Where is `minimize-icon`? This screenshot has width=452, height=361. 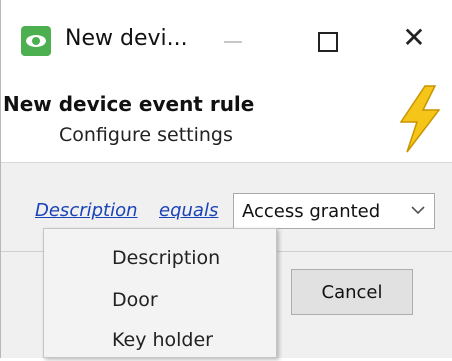
minimize-icon is located at coordinates (233, 42).